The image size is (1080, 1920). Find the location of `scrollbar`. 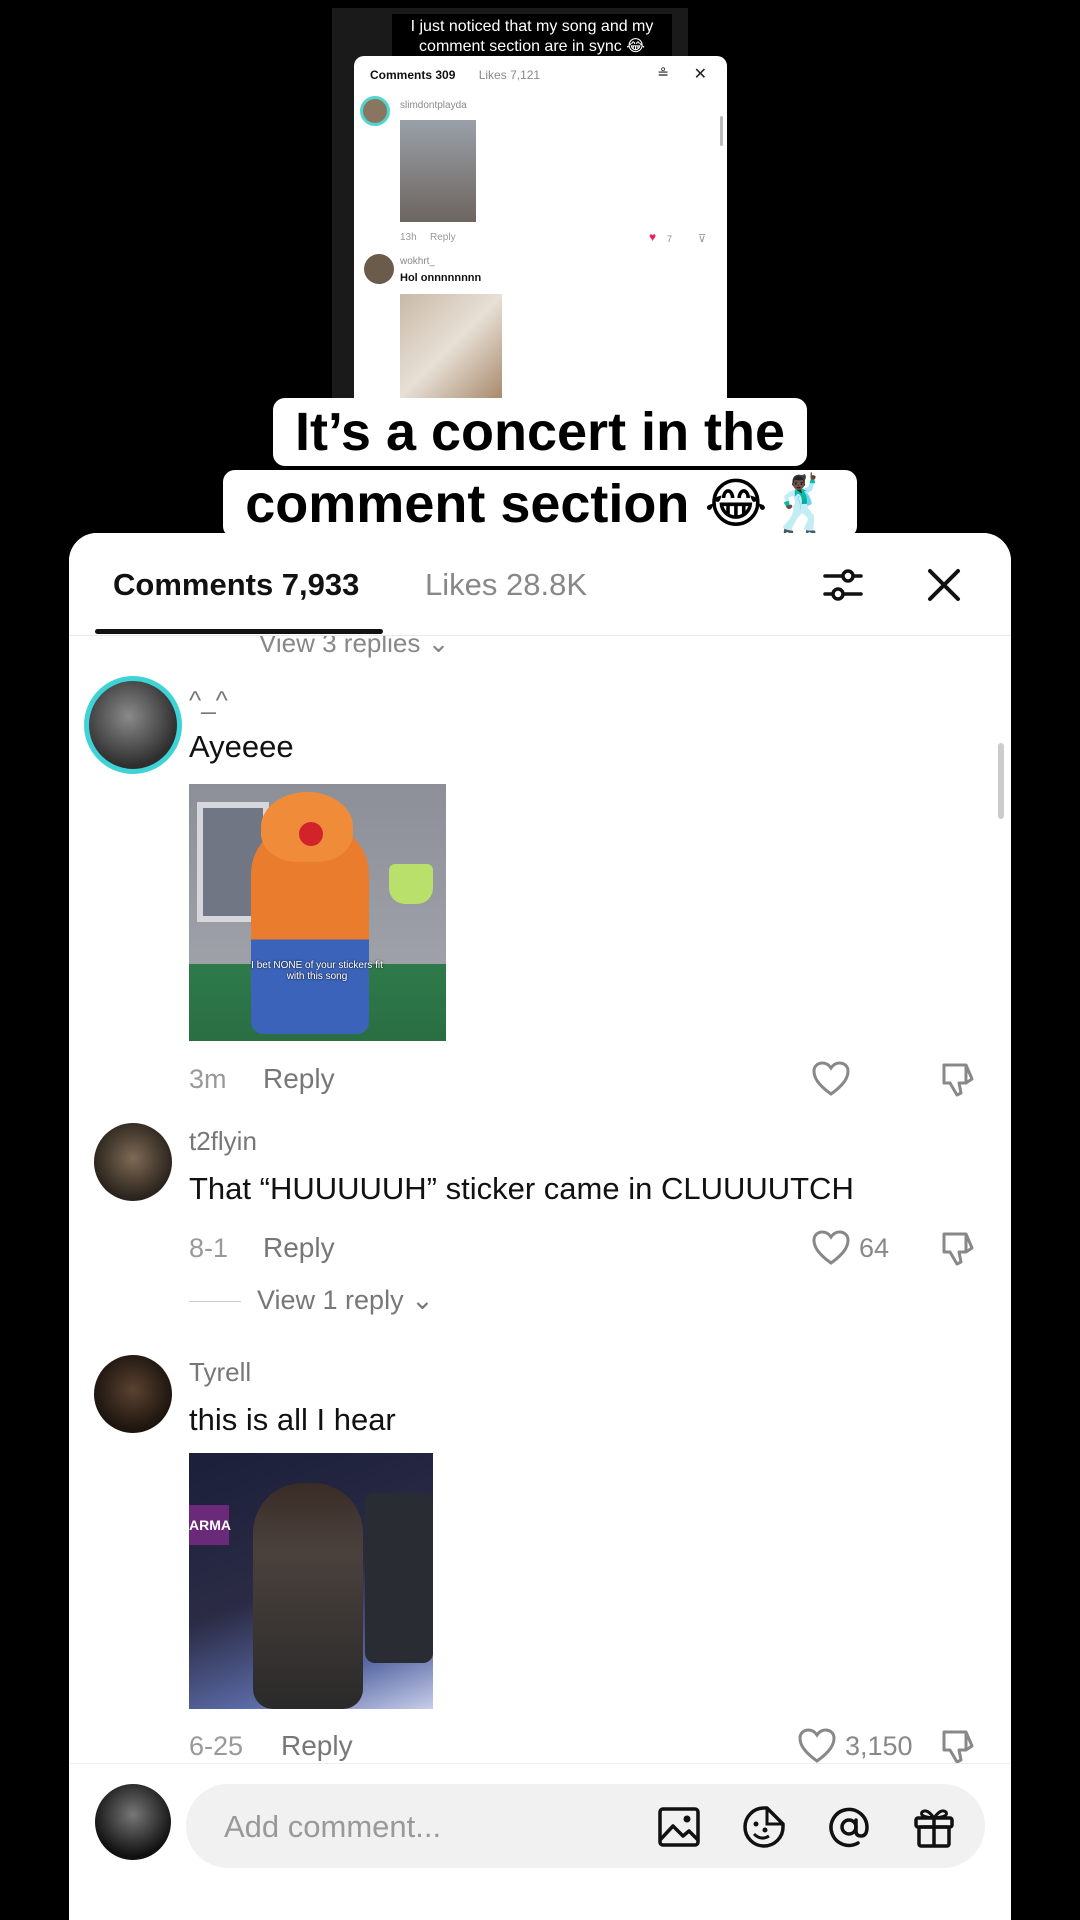

scrollbar is located at coordinates (1001, 781).